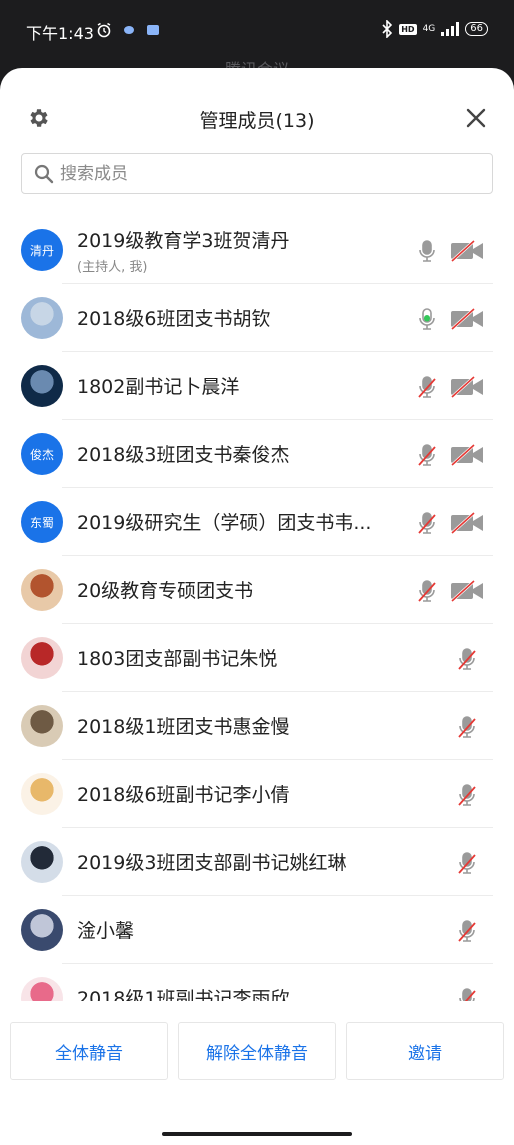  I want to click on avatar: 清丹, so click(42, 250).